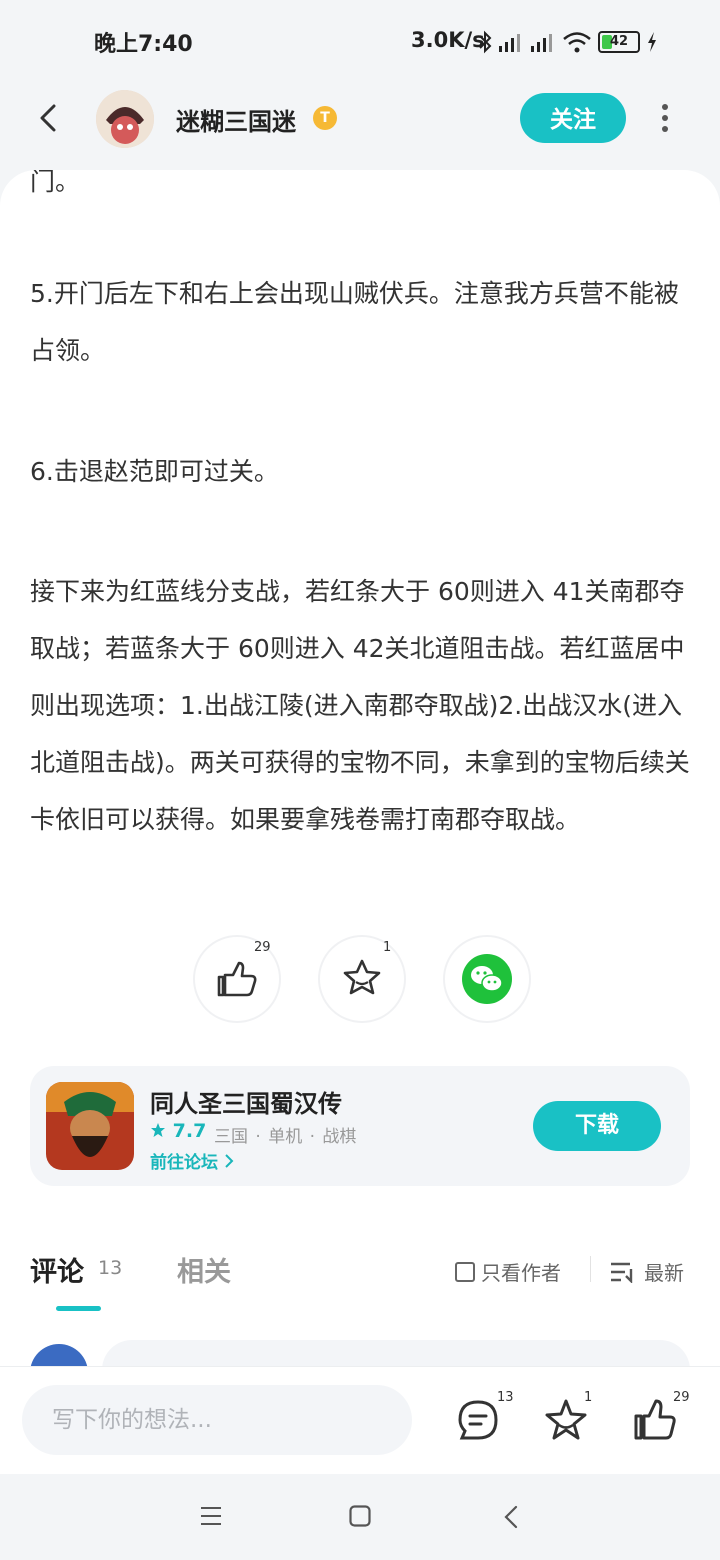  I want to click on back-icon, so click(50, 118).